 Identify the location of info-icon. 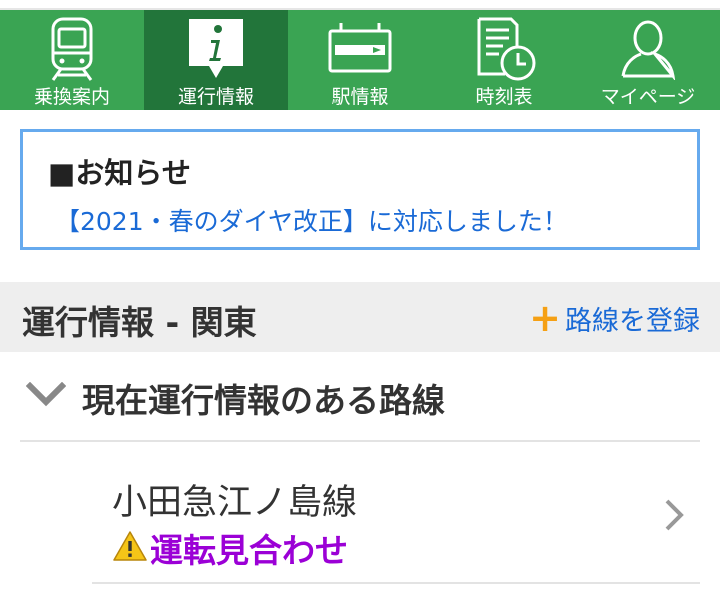
(216, 49).